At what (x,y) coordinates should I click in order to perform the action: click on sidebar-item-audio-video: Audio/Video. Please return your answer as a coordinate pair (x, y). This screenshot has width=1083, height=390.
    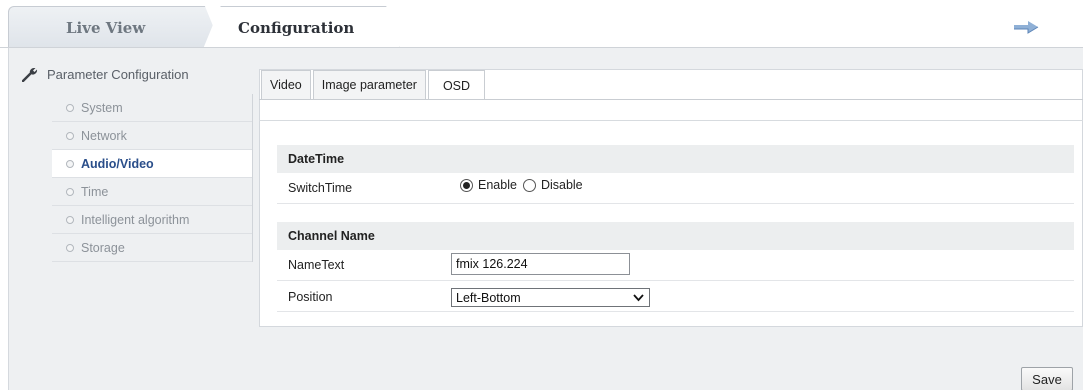
    Looking at the image, I should click on (152, 164).